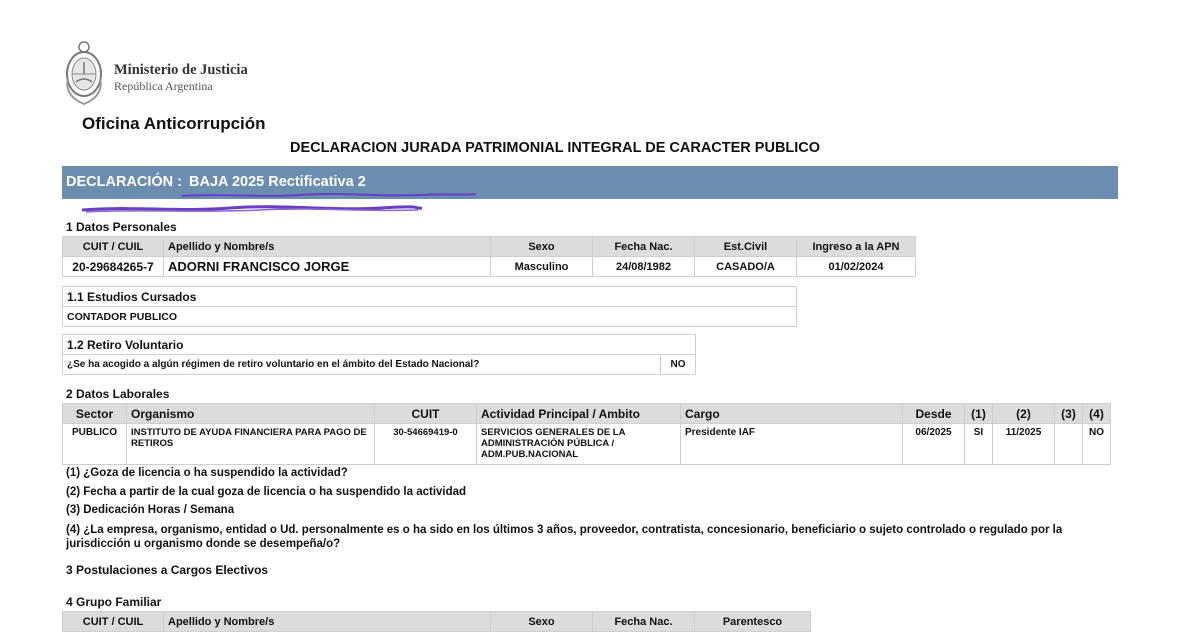  What do you see at coordinates (94, 444) in the screenshot?
I see `cell-sector: PUBLICO` at bounding box center [94, 444].